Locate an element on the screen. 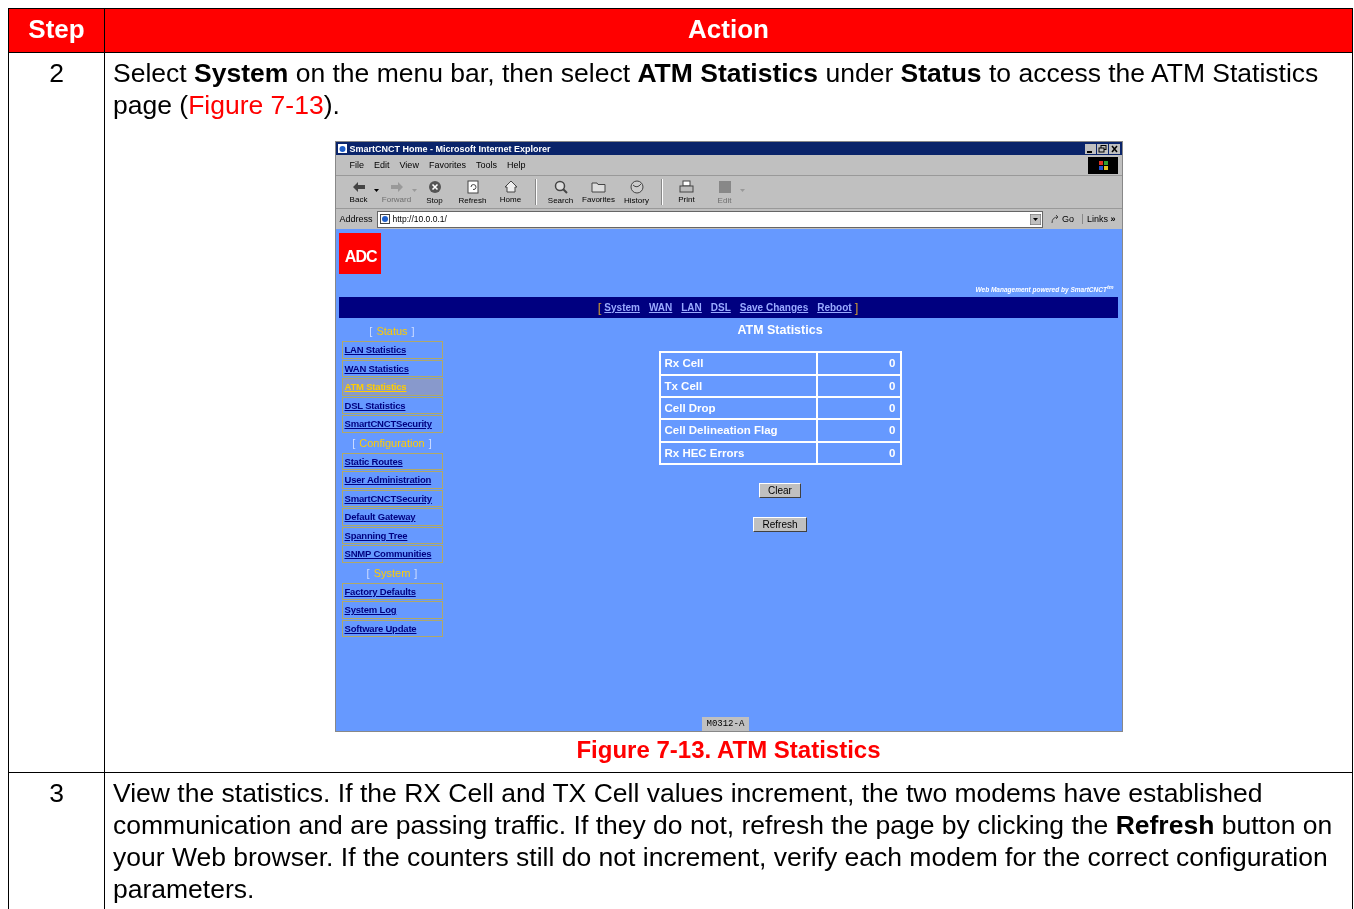 The height and width of the screenshot is (909, 1354). sidebar-link: System Log is located at coordinates (392, 610).